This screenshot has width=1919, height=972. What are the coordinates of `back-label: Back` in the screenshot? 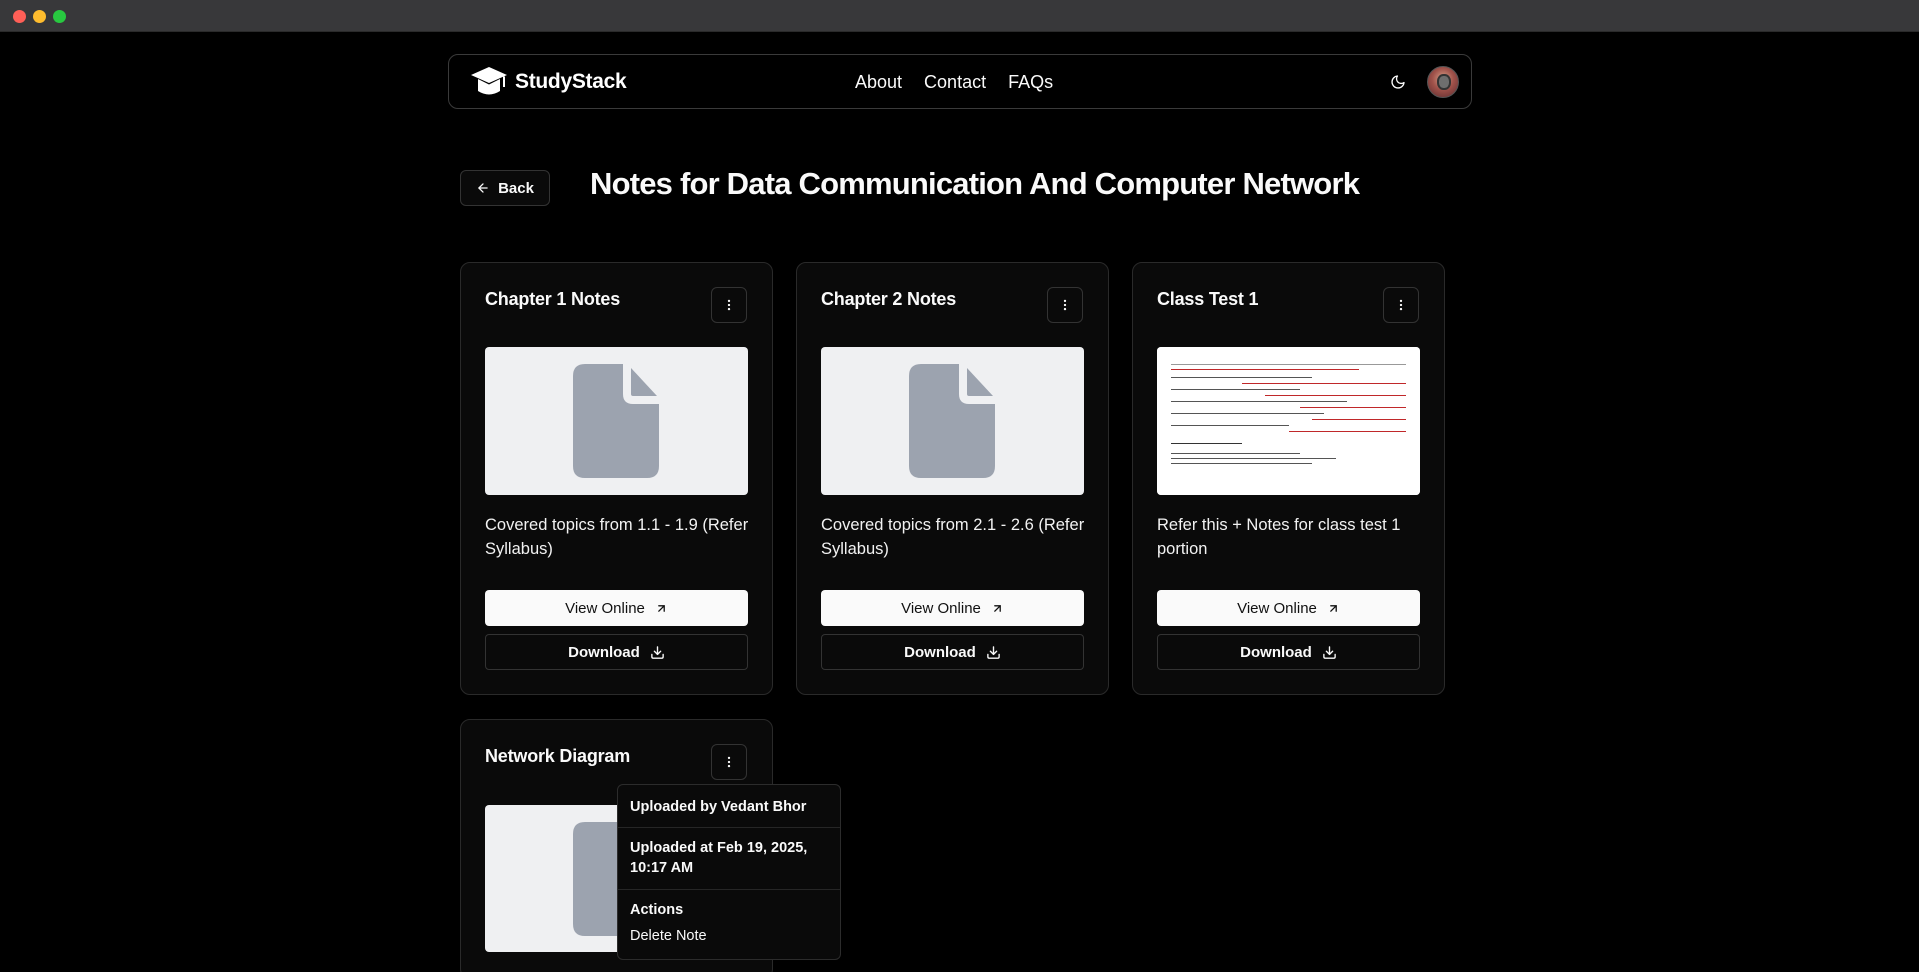 It's located at (516, 188).